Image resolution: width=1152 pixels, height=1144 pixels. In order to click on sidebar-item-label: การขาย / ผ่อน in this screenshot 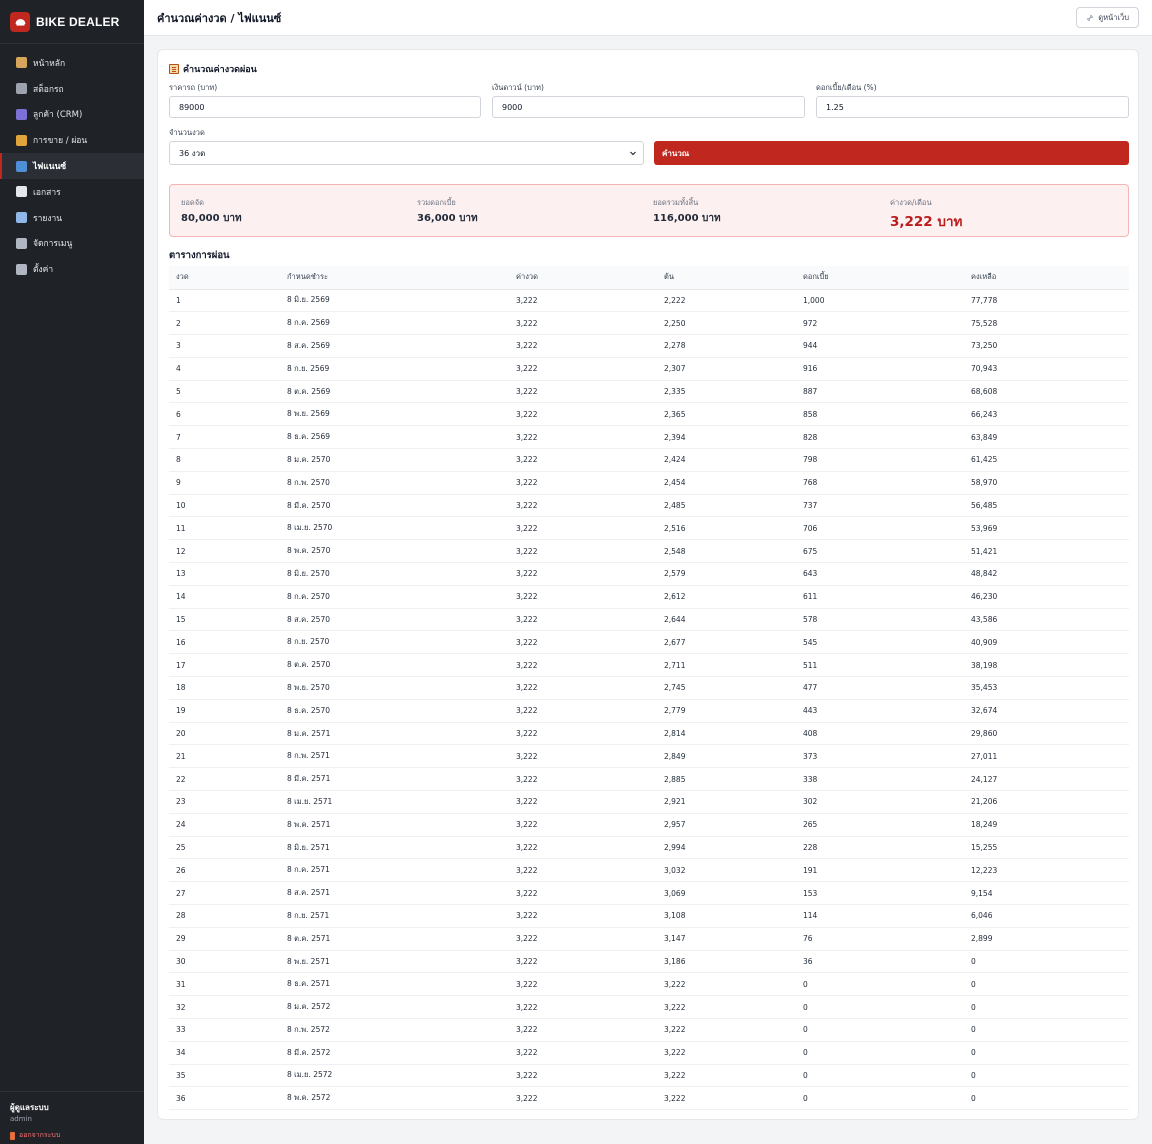, I will do `click(60, 141)`.